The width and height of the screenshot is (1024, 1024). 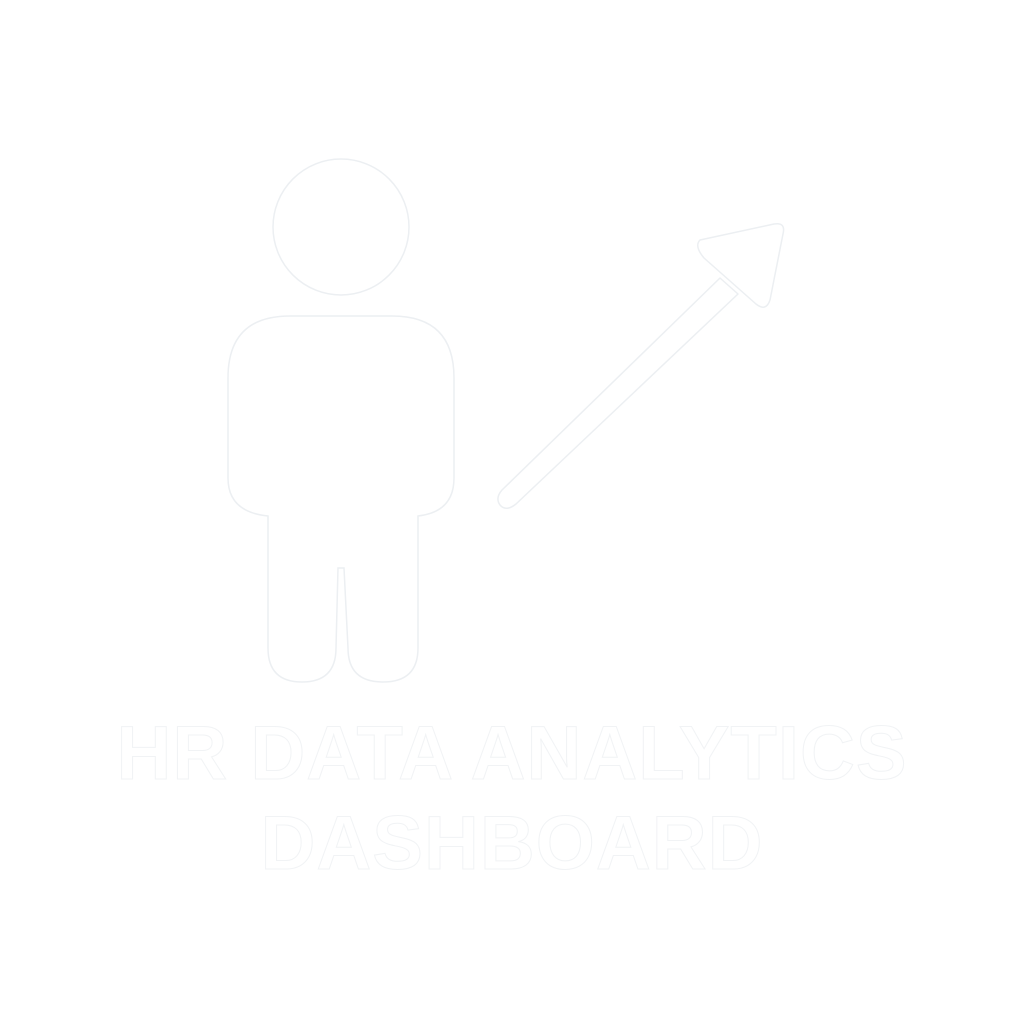 What do you see at coordinates (512, 753) in the screenshot?
I see `title-line-1: HR DATA ANALYTICS` at bounding box center [512, 753].